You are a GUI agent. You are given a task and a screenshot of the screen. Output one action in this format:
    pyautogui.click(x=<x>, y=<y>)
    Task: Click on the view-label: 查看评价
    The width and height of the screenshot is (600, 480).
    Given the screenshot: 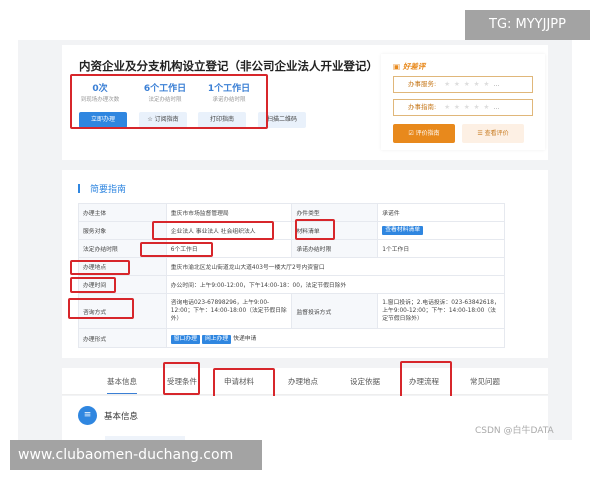 What is the action you would take?
    pyautogui.click(x=496, y=133)
    